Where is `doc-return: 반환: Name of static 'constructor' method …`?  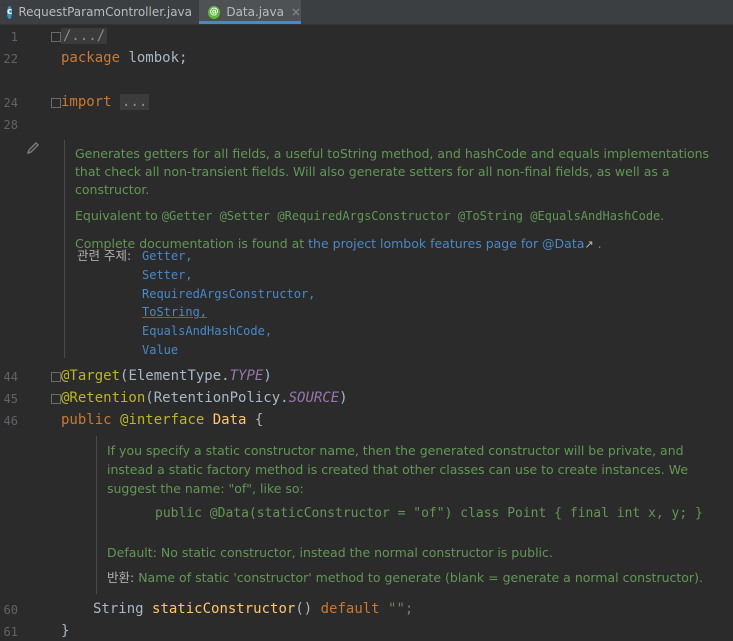
doc-return: 반환: Name of static 'constructor' method … is located at coordinates (417, 577).